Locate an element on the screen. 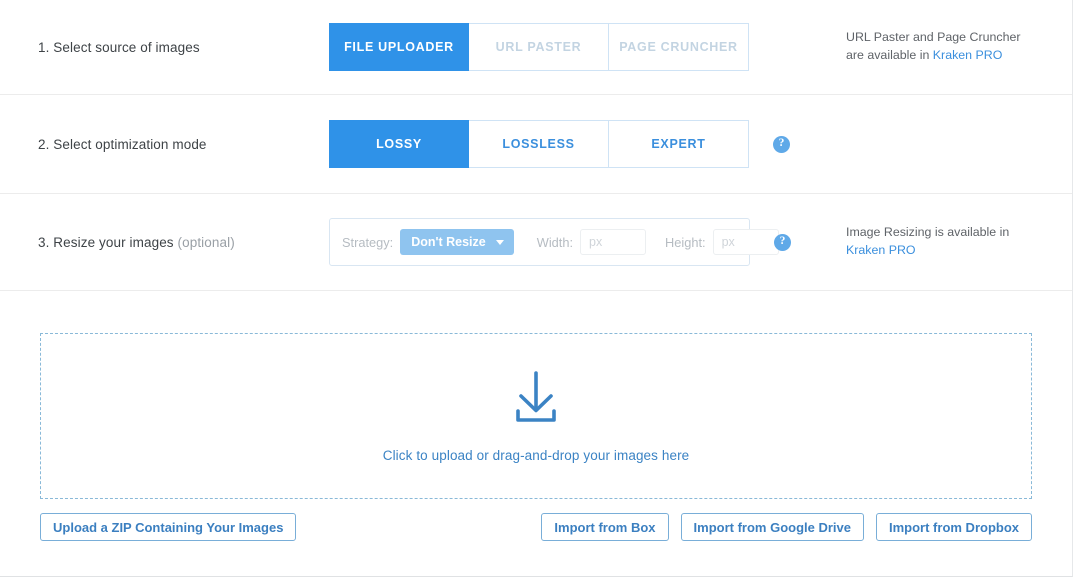 The height and width of the screenshot is (579, 1081). step-label-resize-main: 3. Resize your images is located at coordinates (108, 242).